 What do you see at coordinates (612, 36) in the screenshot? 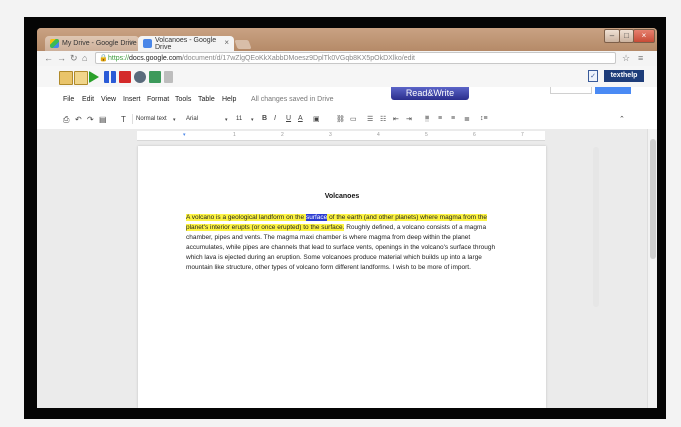
I see `minimize-button: –` at bounding box center [612, 36].